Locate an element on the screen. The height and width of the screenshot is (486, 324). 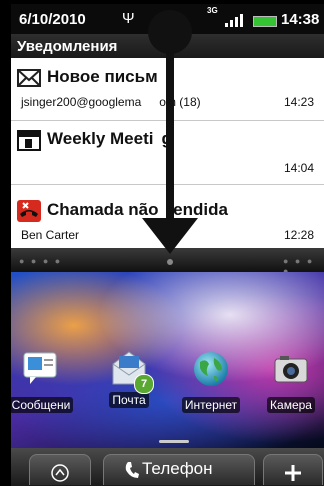
app-label: Сообщени is located at coordinates (41, 405).